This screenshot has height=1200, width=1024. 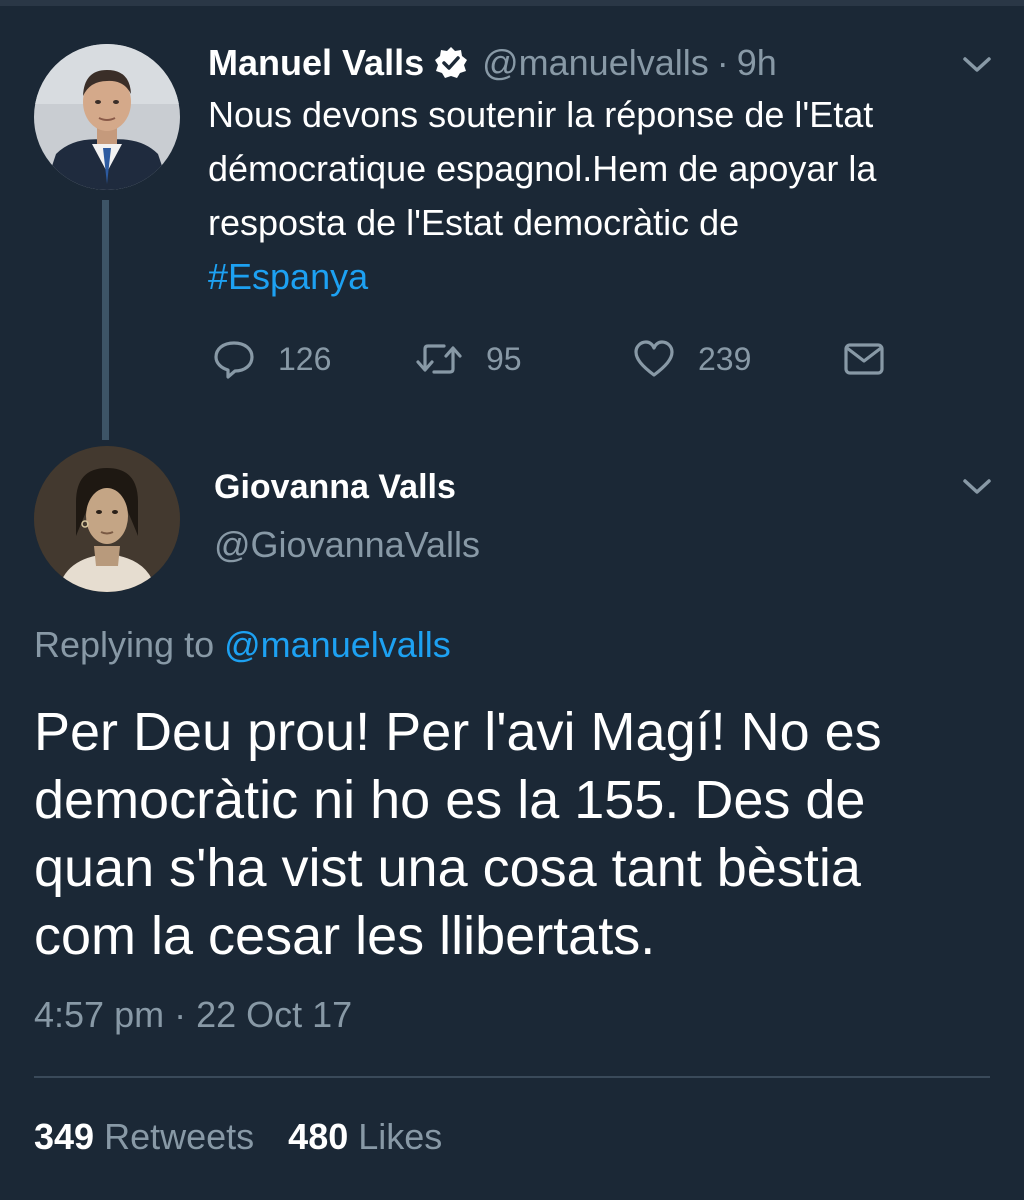 What do you see at coordinates (654, 359) in the screenshot?
I see `like-icon` at bounding box center [654, 359].